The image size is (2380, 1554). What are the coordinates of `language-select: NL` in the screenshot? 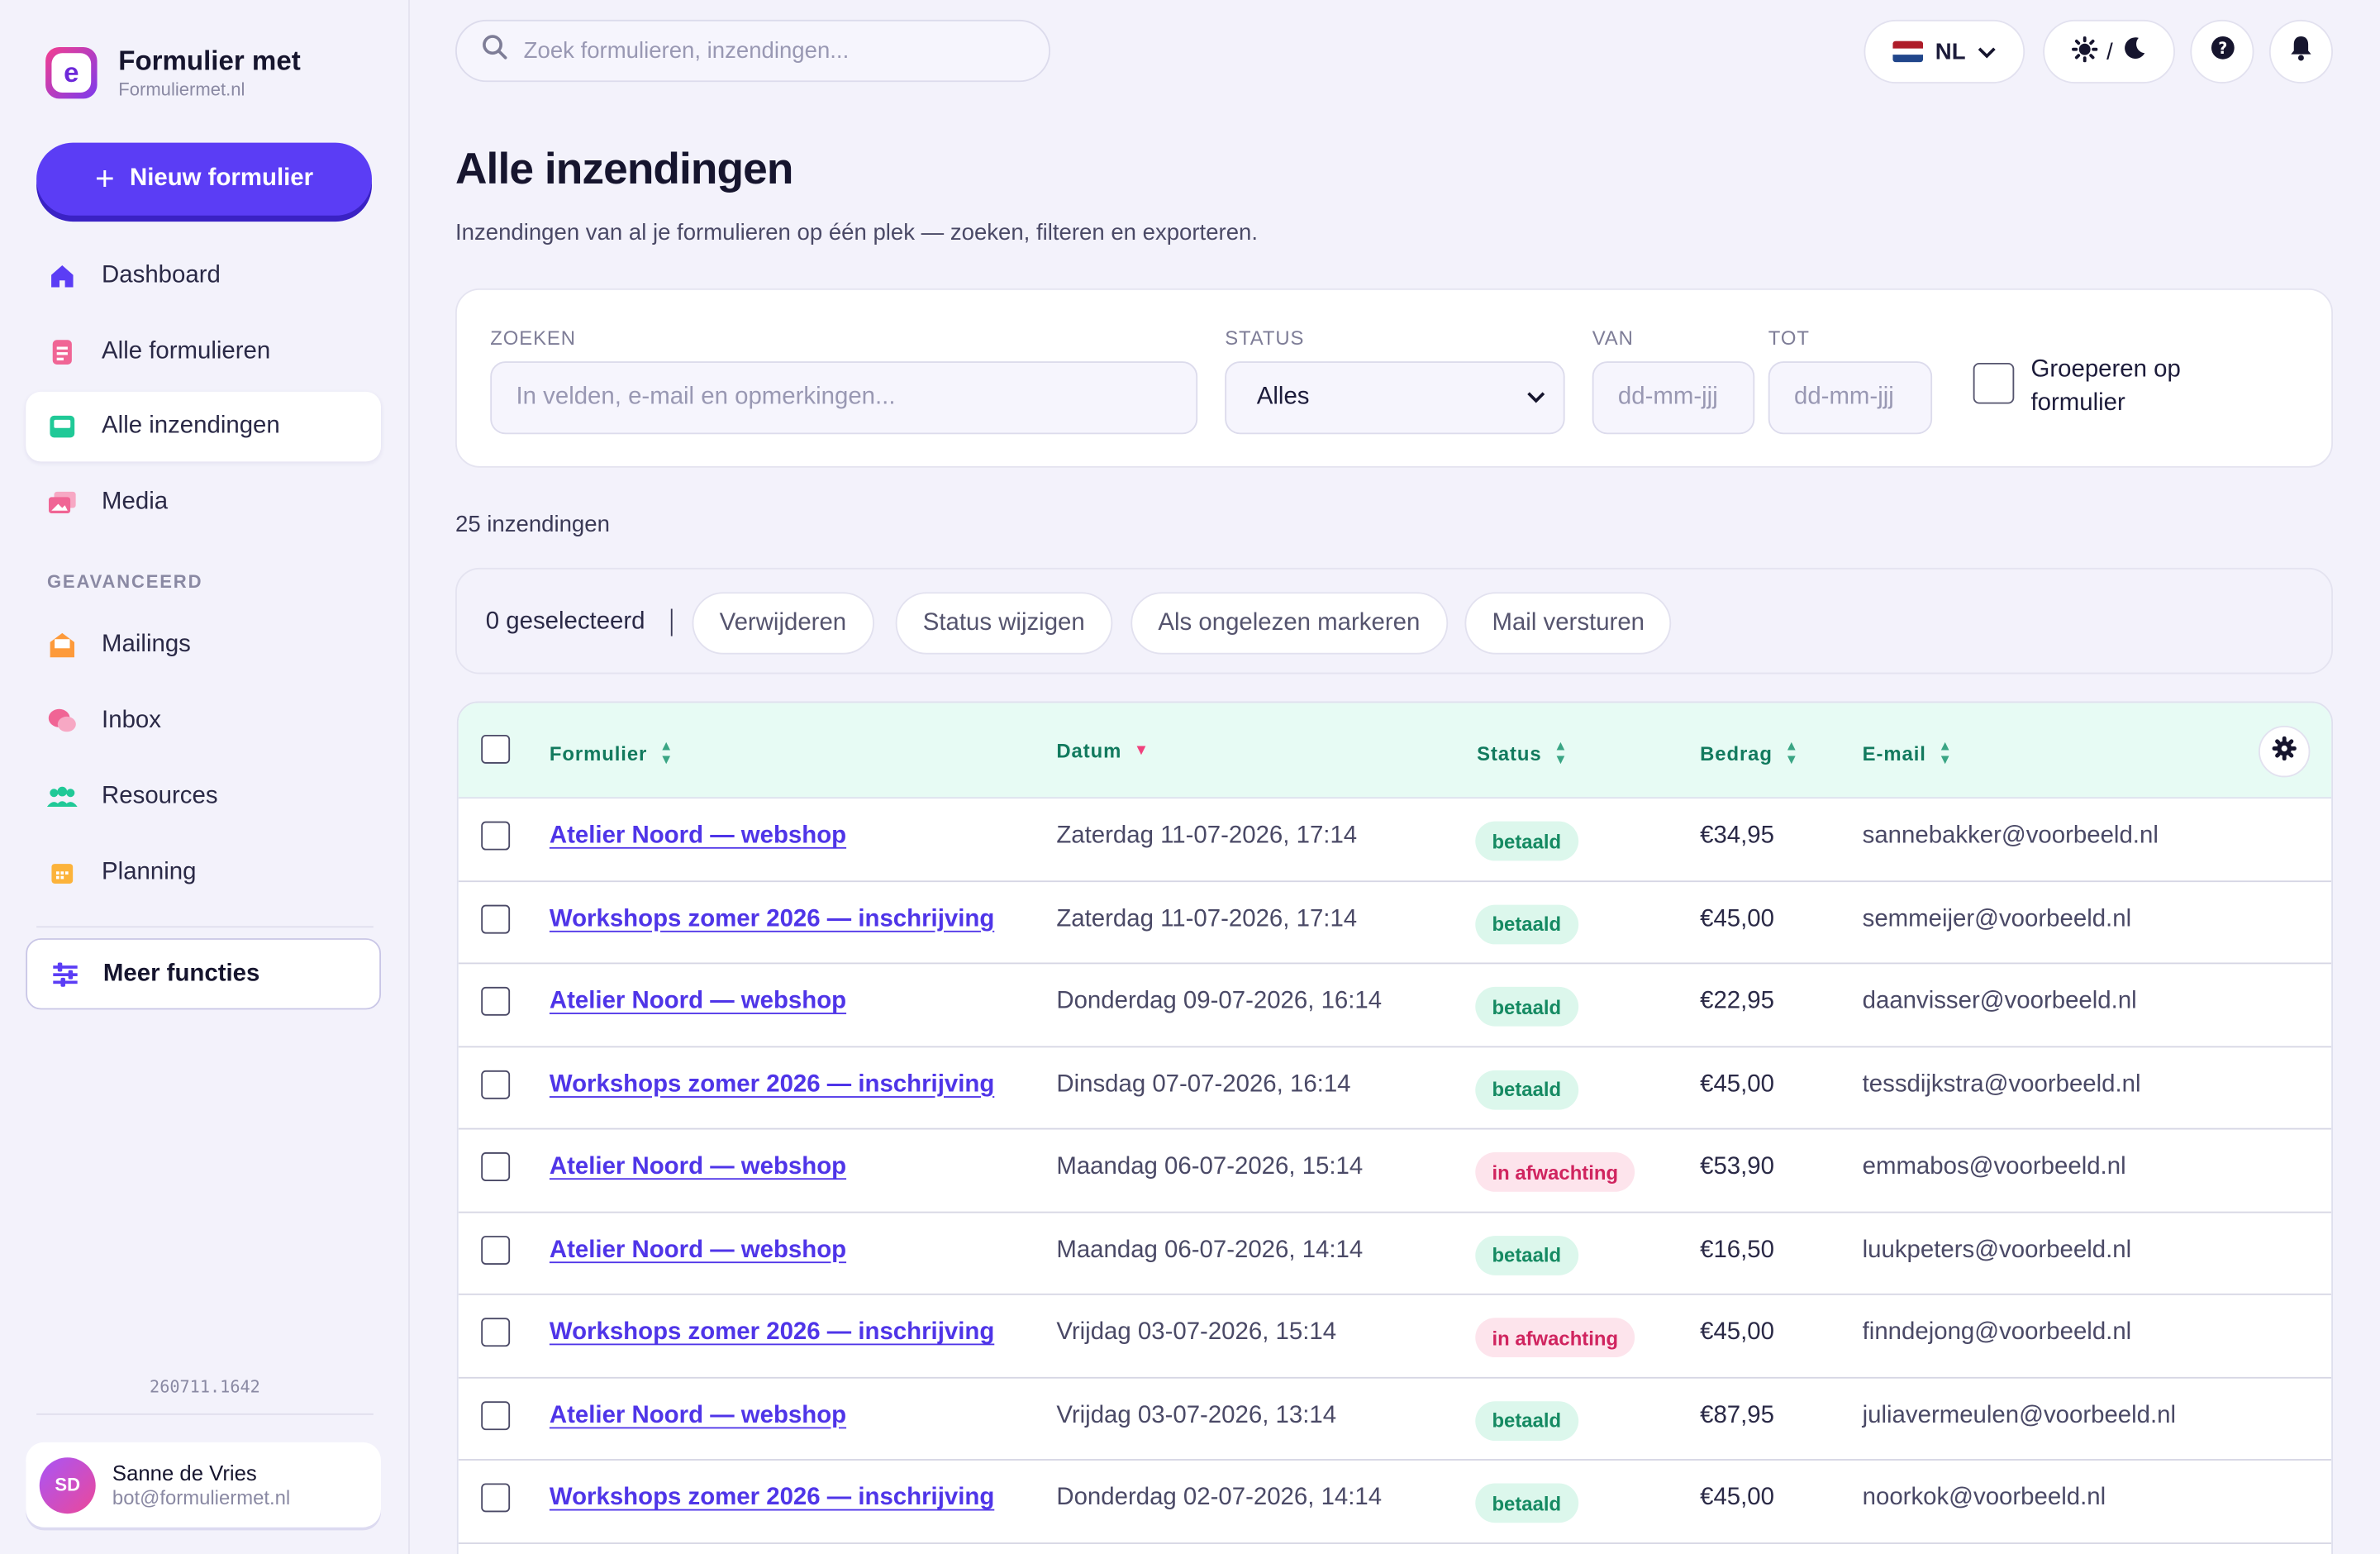 It's located at (1944, 51).